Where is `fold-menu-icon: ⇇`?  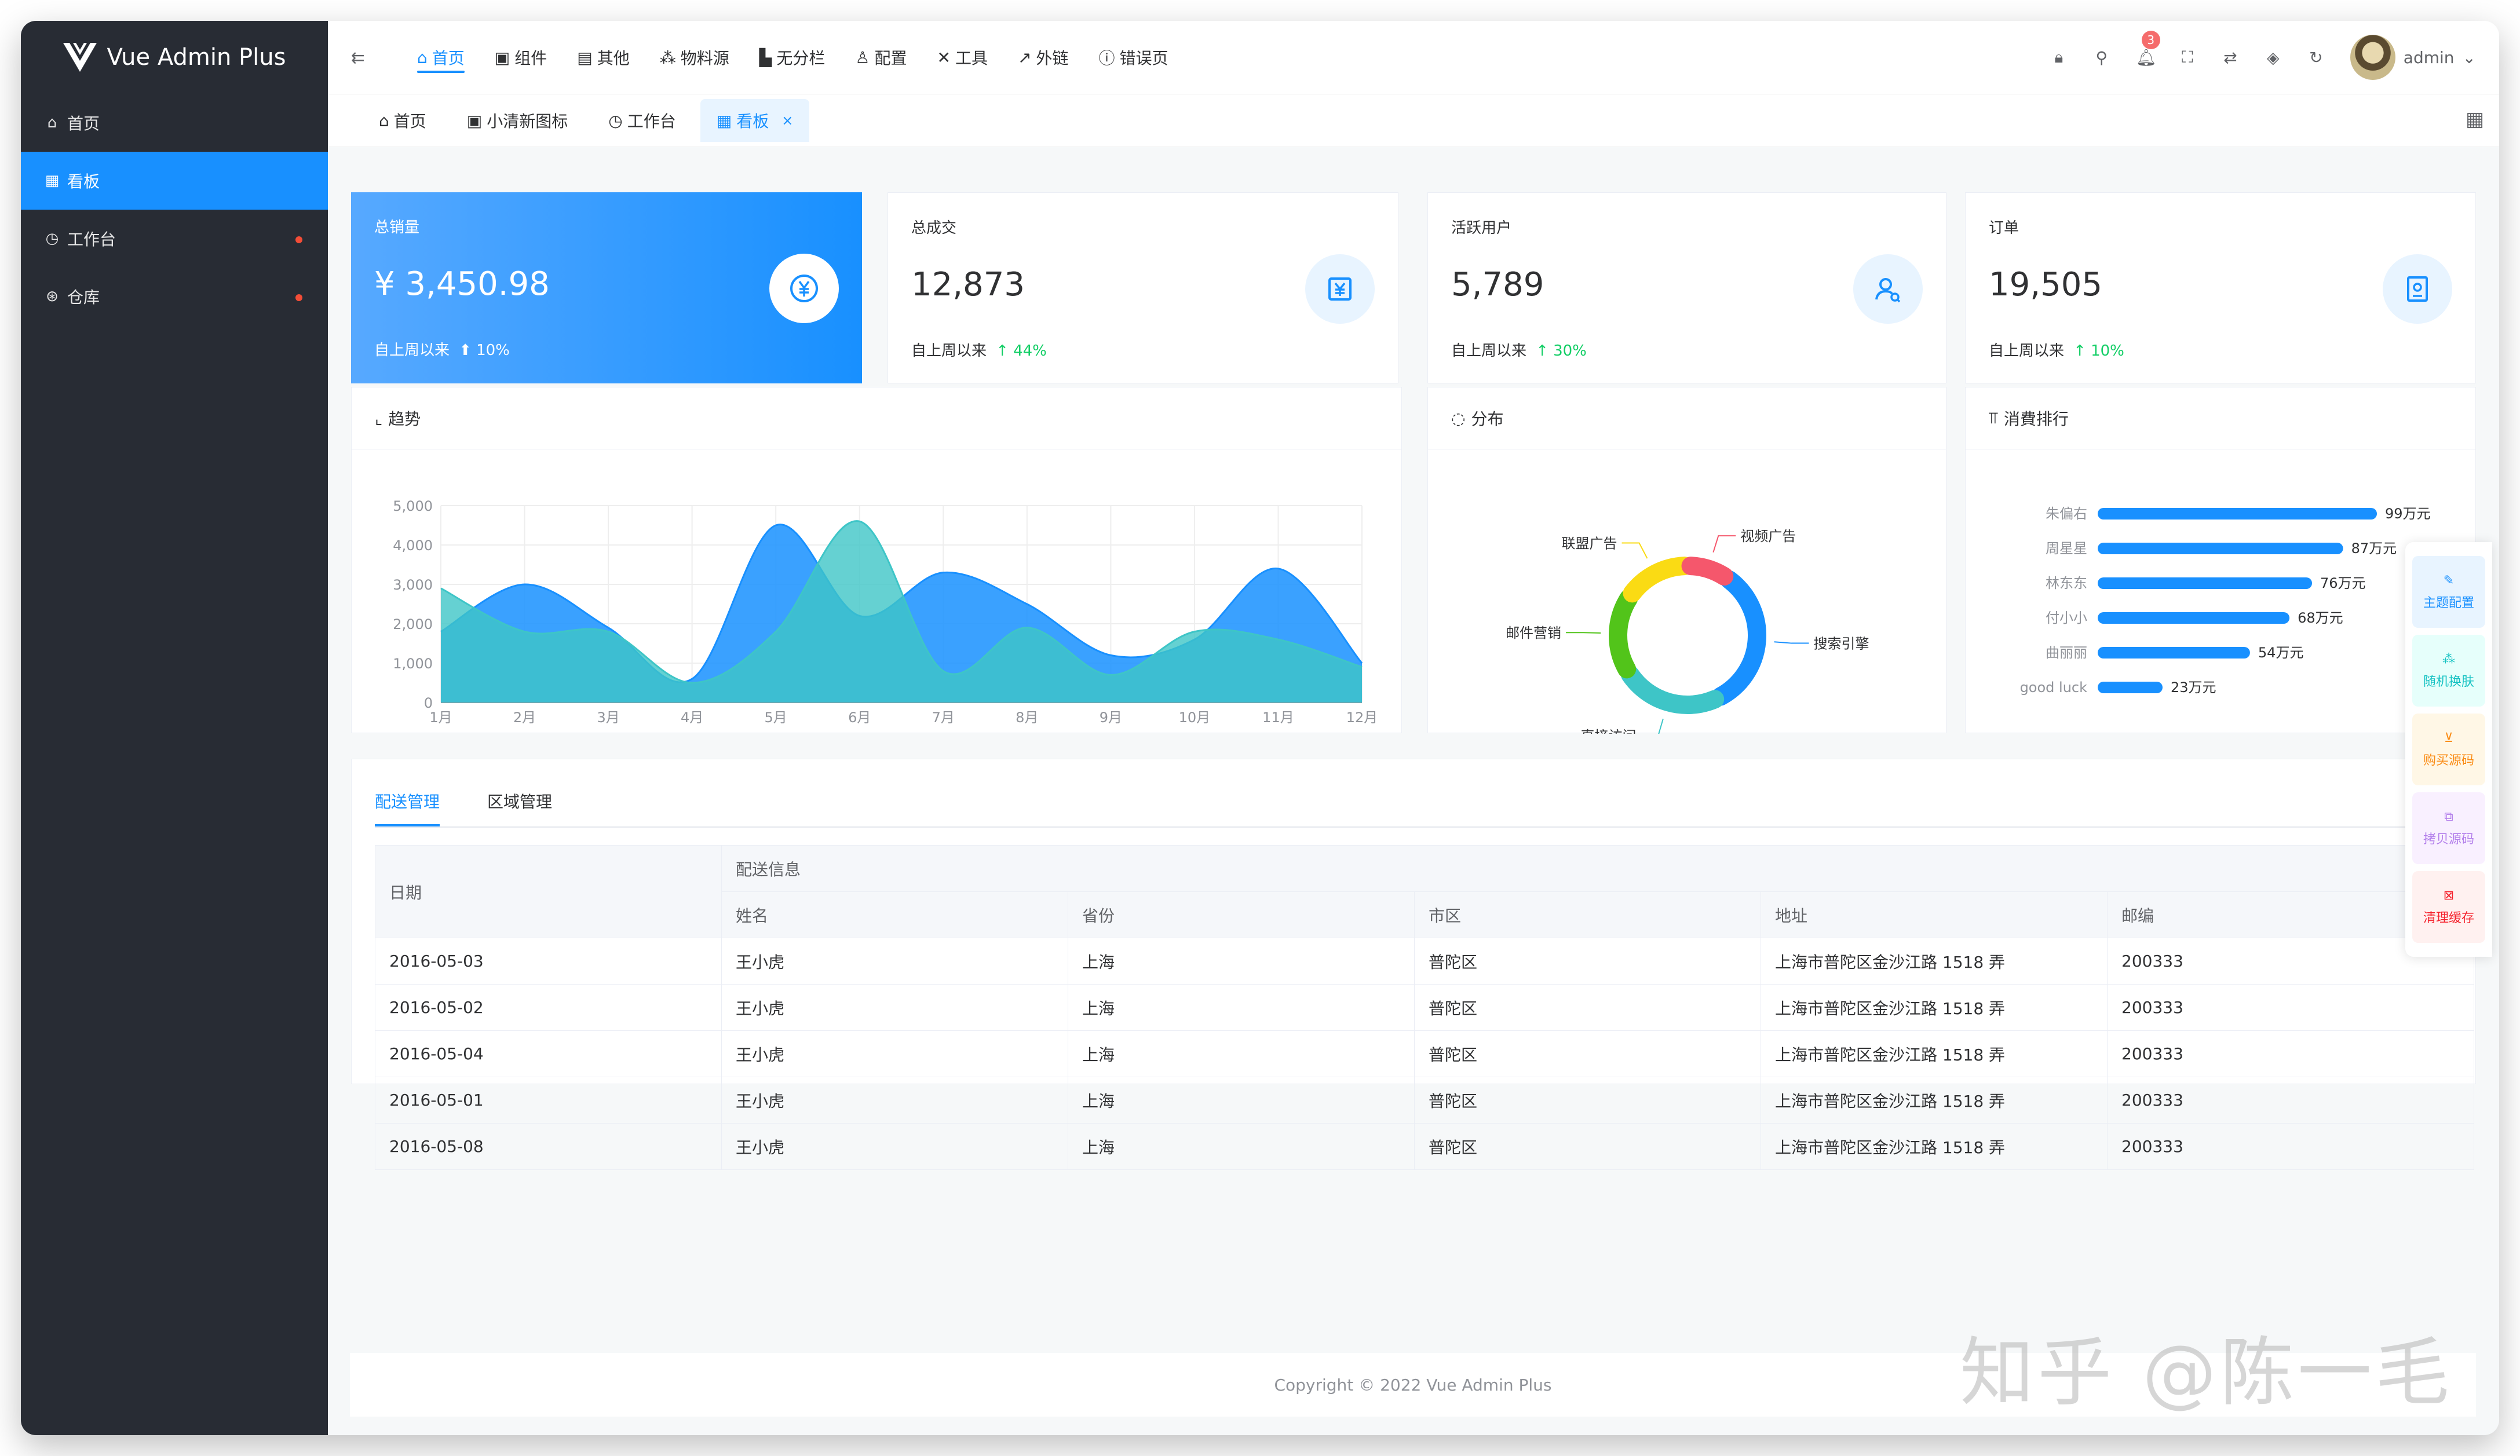 fold-menu-icon: ⇇ is located at coordinates (363, 57).